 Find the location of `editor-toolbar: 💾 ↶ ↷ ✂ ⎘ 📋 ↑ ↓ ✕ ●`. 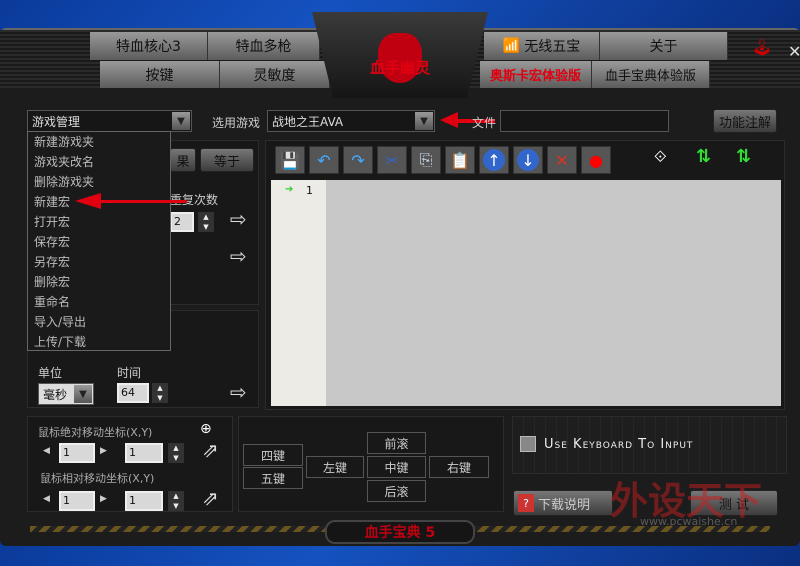

editor-toolbar: 💾 ↶ ↷ ✂ ⎘ 📋 ↑ ↓ ✕ ● is located at coordinates (443, 160).